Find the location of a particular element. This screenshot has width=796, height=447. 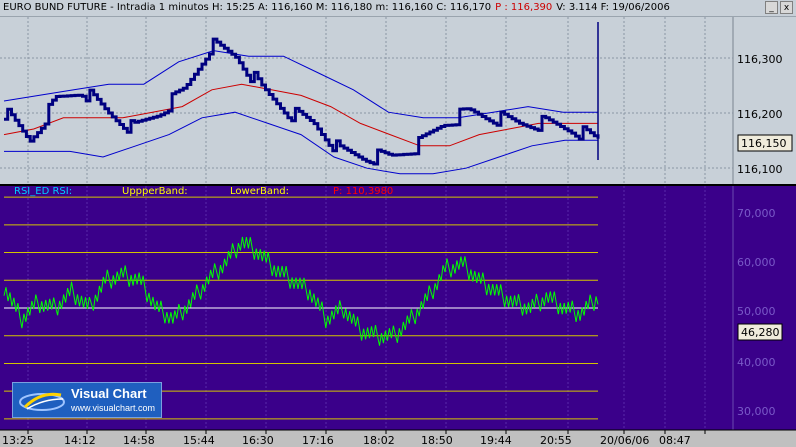

rsi-legend-upper-band: UppperBand: is located at coordinates (155, 191).